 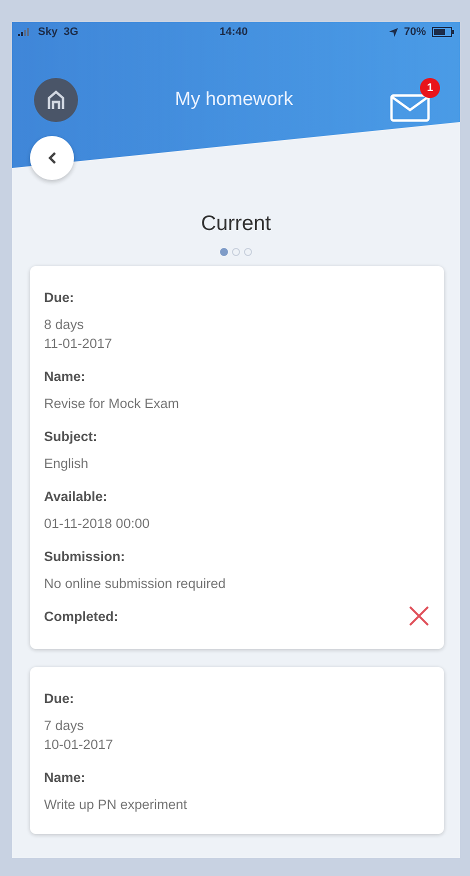 I want to click on field-value: 10-01-2017, so click(x=79, y=744).